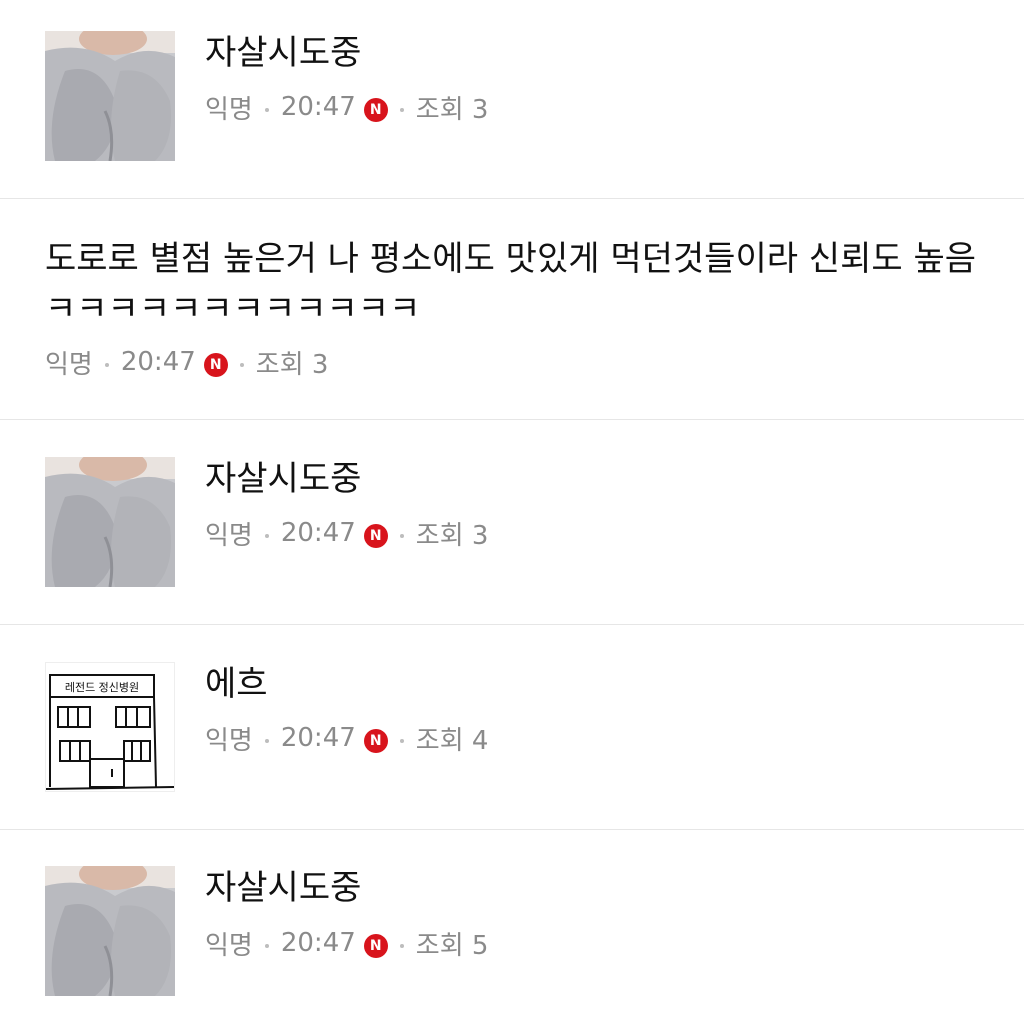 This screenshot has height=1023, width=1024. I want to click on post-title: 에흐, so click(236, 684).